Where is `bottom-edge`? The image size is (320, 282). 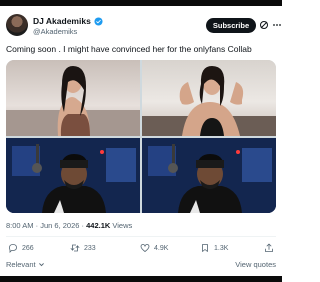 bottom-edge is located at coordinates (141, 279).